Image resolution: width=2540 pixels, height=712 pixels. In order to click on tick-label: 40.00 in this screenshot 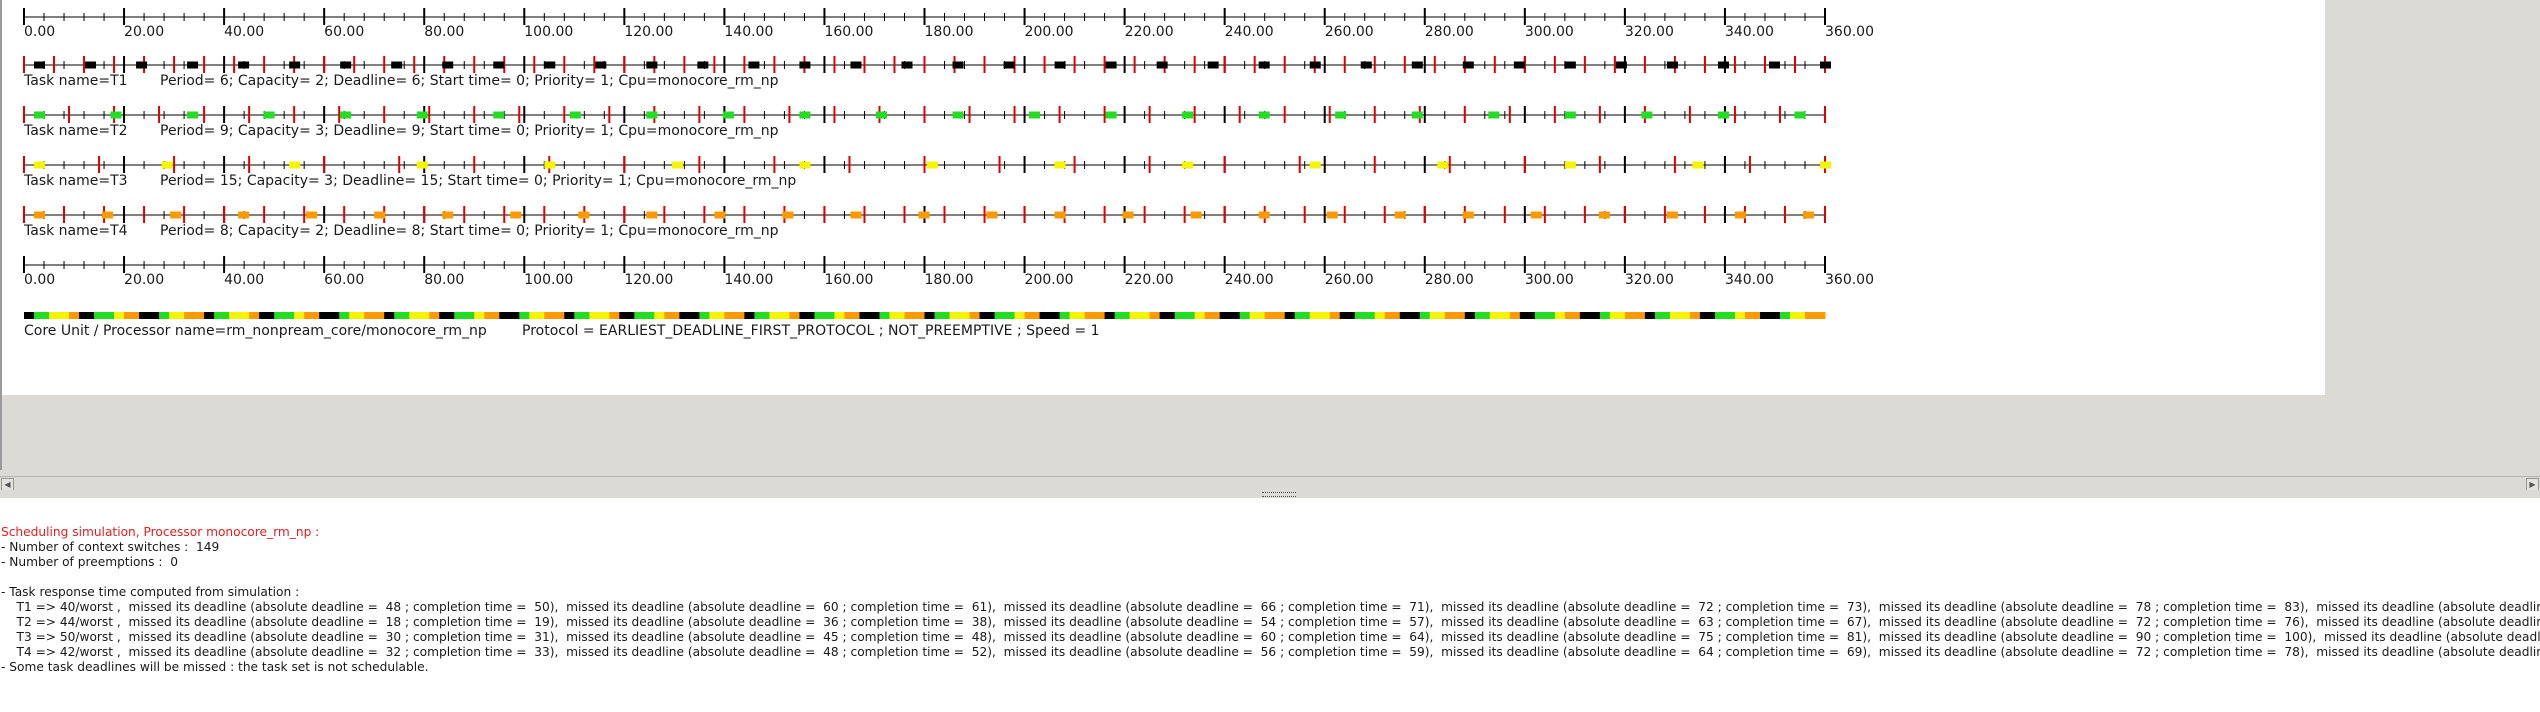, I will do `click(244, 32)`.